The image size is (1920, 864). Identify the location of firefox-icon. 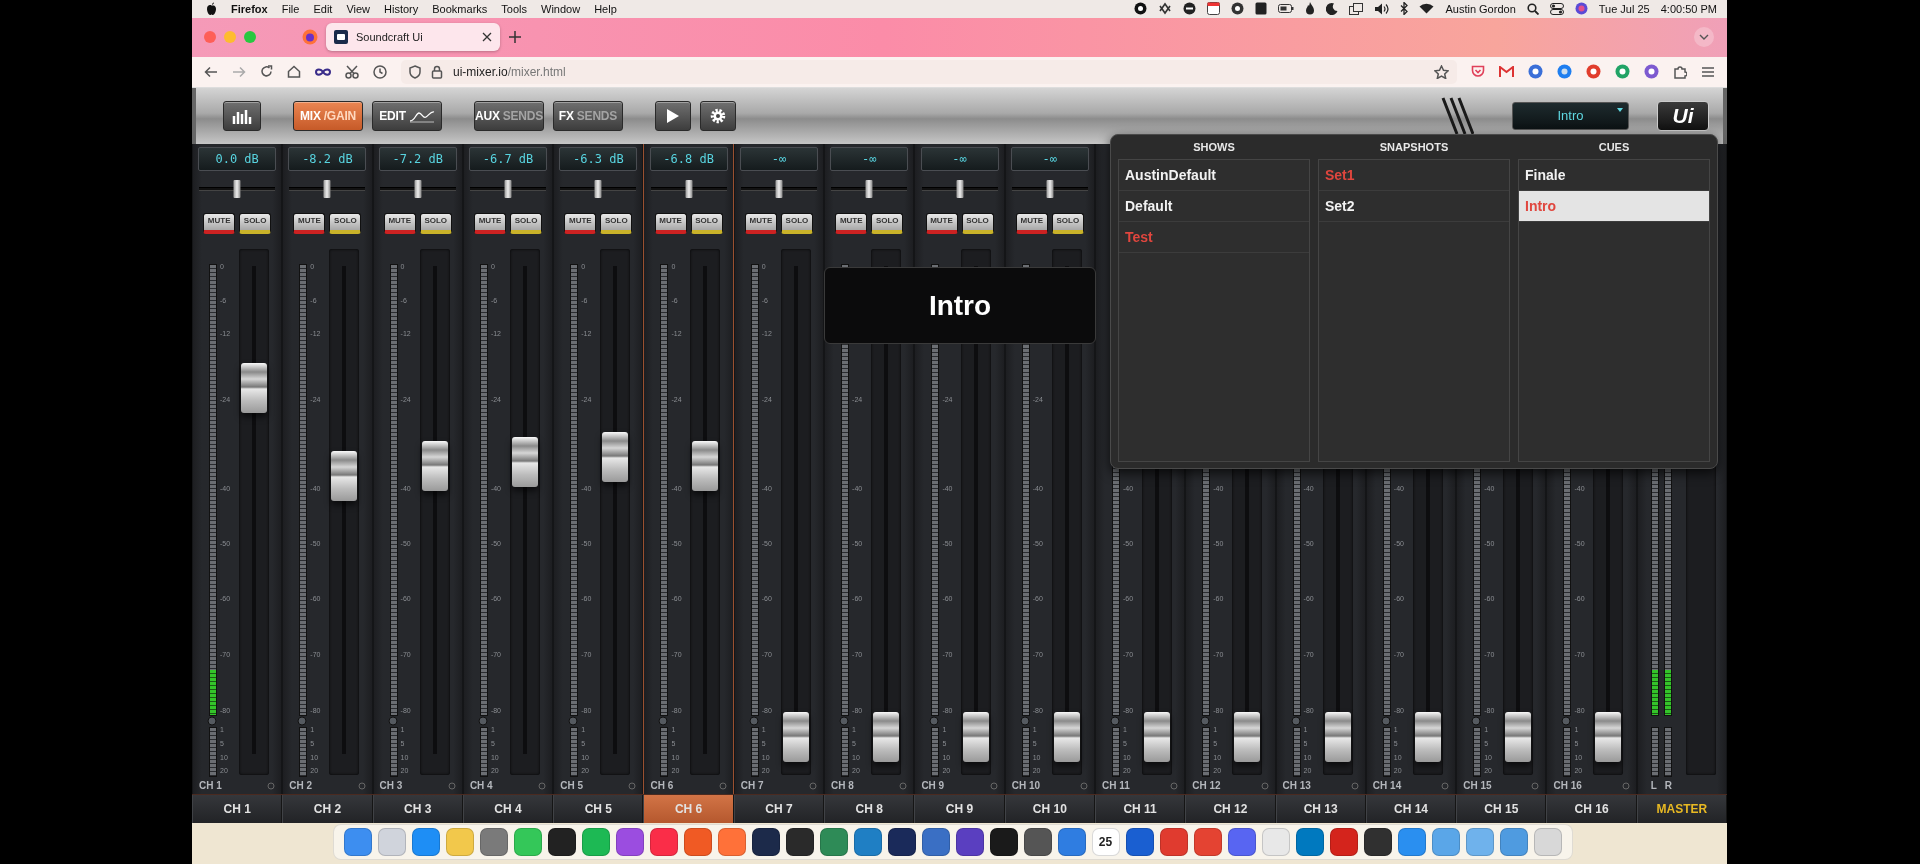
(310, 37).